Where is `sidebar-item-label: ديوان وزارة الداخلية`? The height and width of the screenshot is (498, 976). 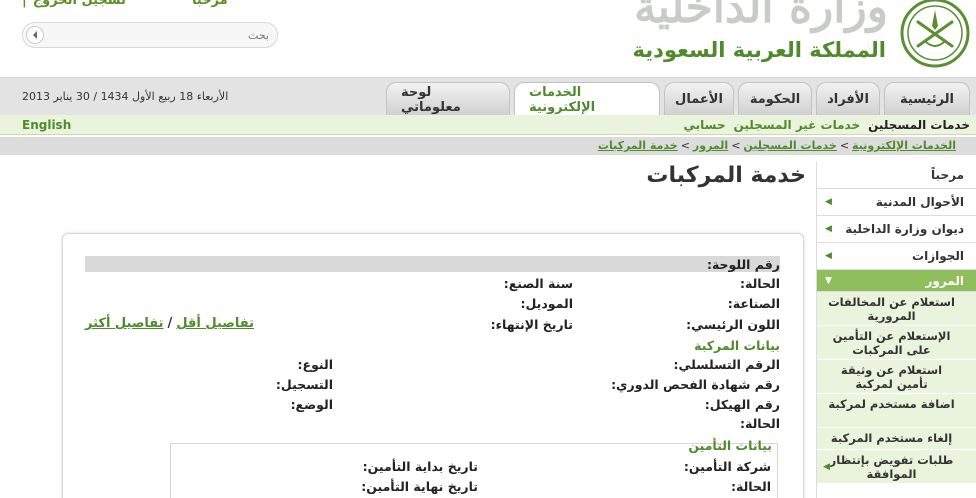
sidebar-item-label: ديوان وزارة الداخلية is located at coordinates (904, 229).